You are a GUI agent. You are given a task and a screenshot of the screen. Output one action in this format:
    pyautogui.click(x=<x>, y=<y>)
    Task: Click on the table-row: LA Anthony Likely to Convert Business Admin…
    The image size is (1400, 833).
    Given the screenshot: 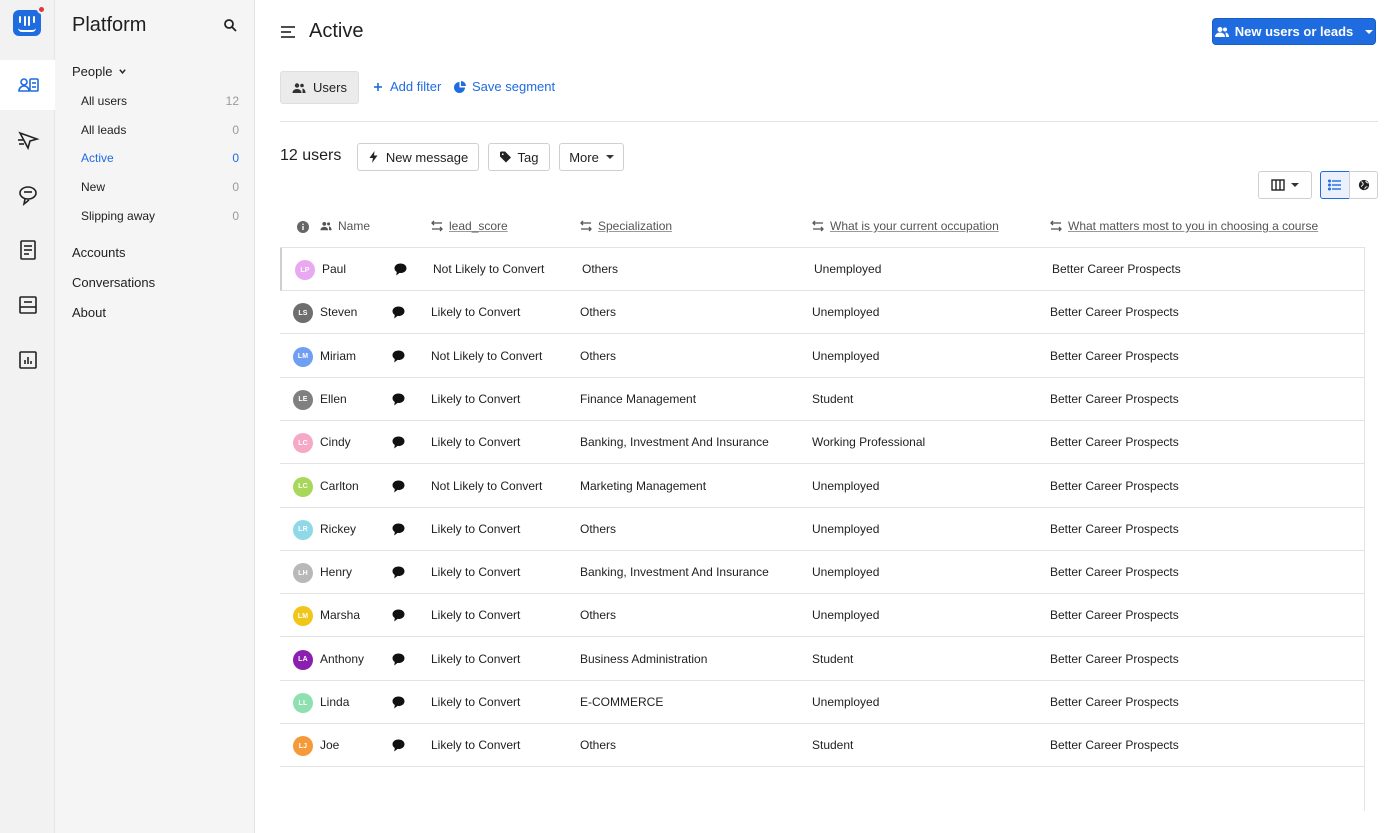 What is the action you would take?
    pyautogui.click(x=822, y=659)
    